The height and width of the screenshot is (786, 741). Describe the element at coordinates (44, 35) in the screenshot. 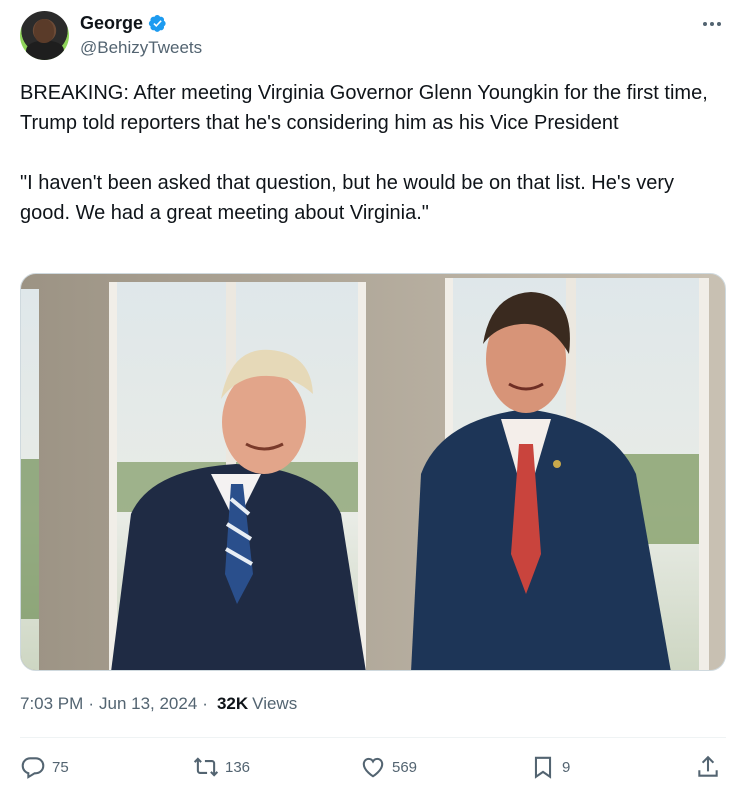

I see `avatar` at that location.